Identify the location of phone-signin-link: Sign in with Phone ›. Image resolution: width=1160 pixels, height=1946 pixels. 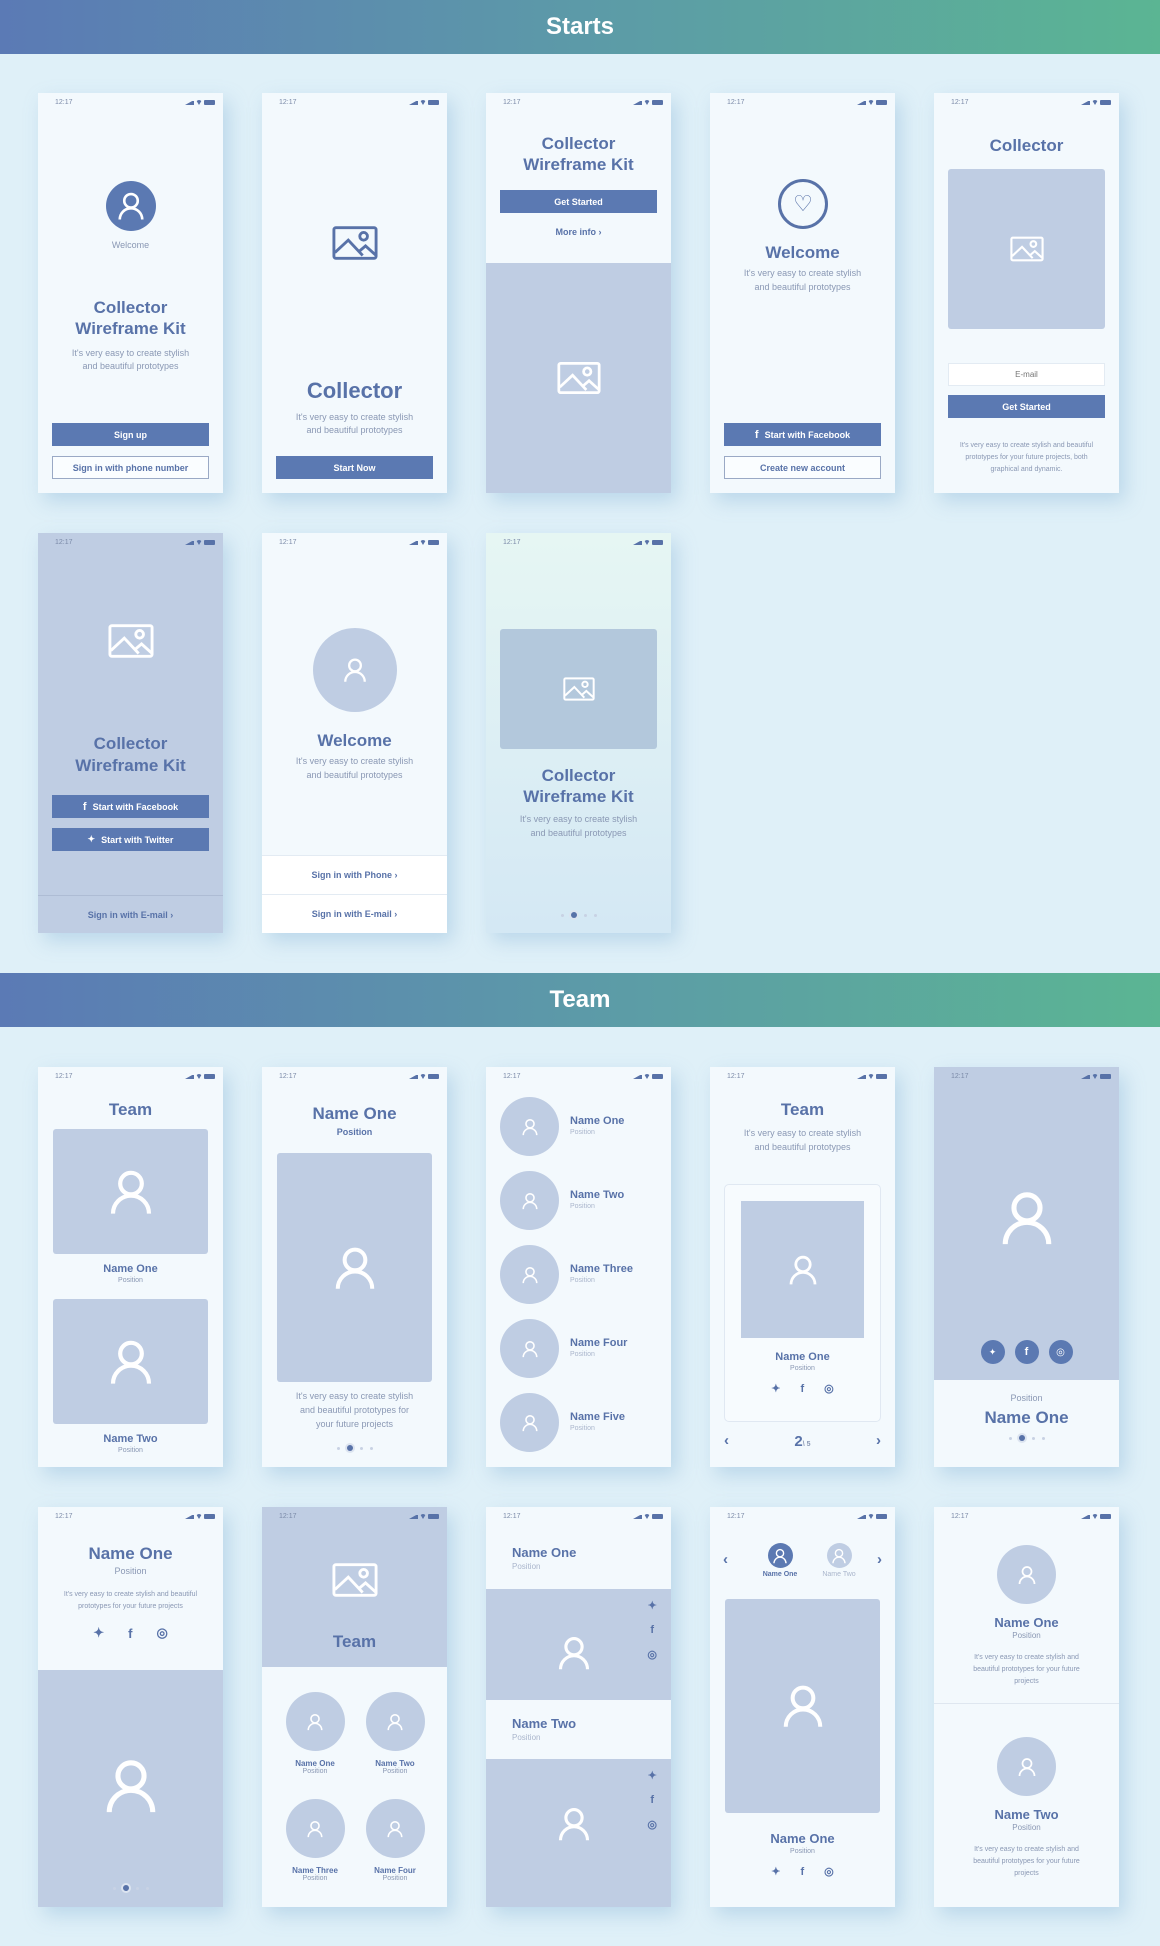
(354, 874).